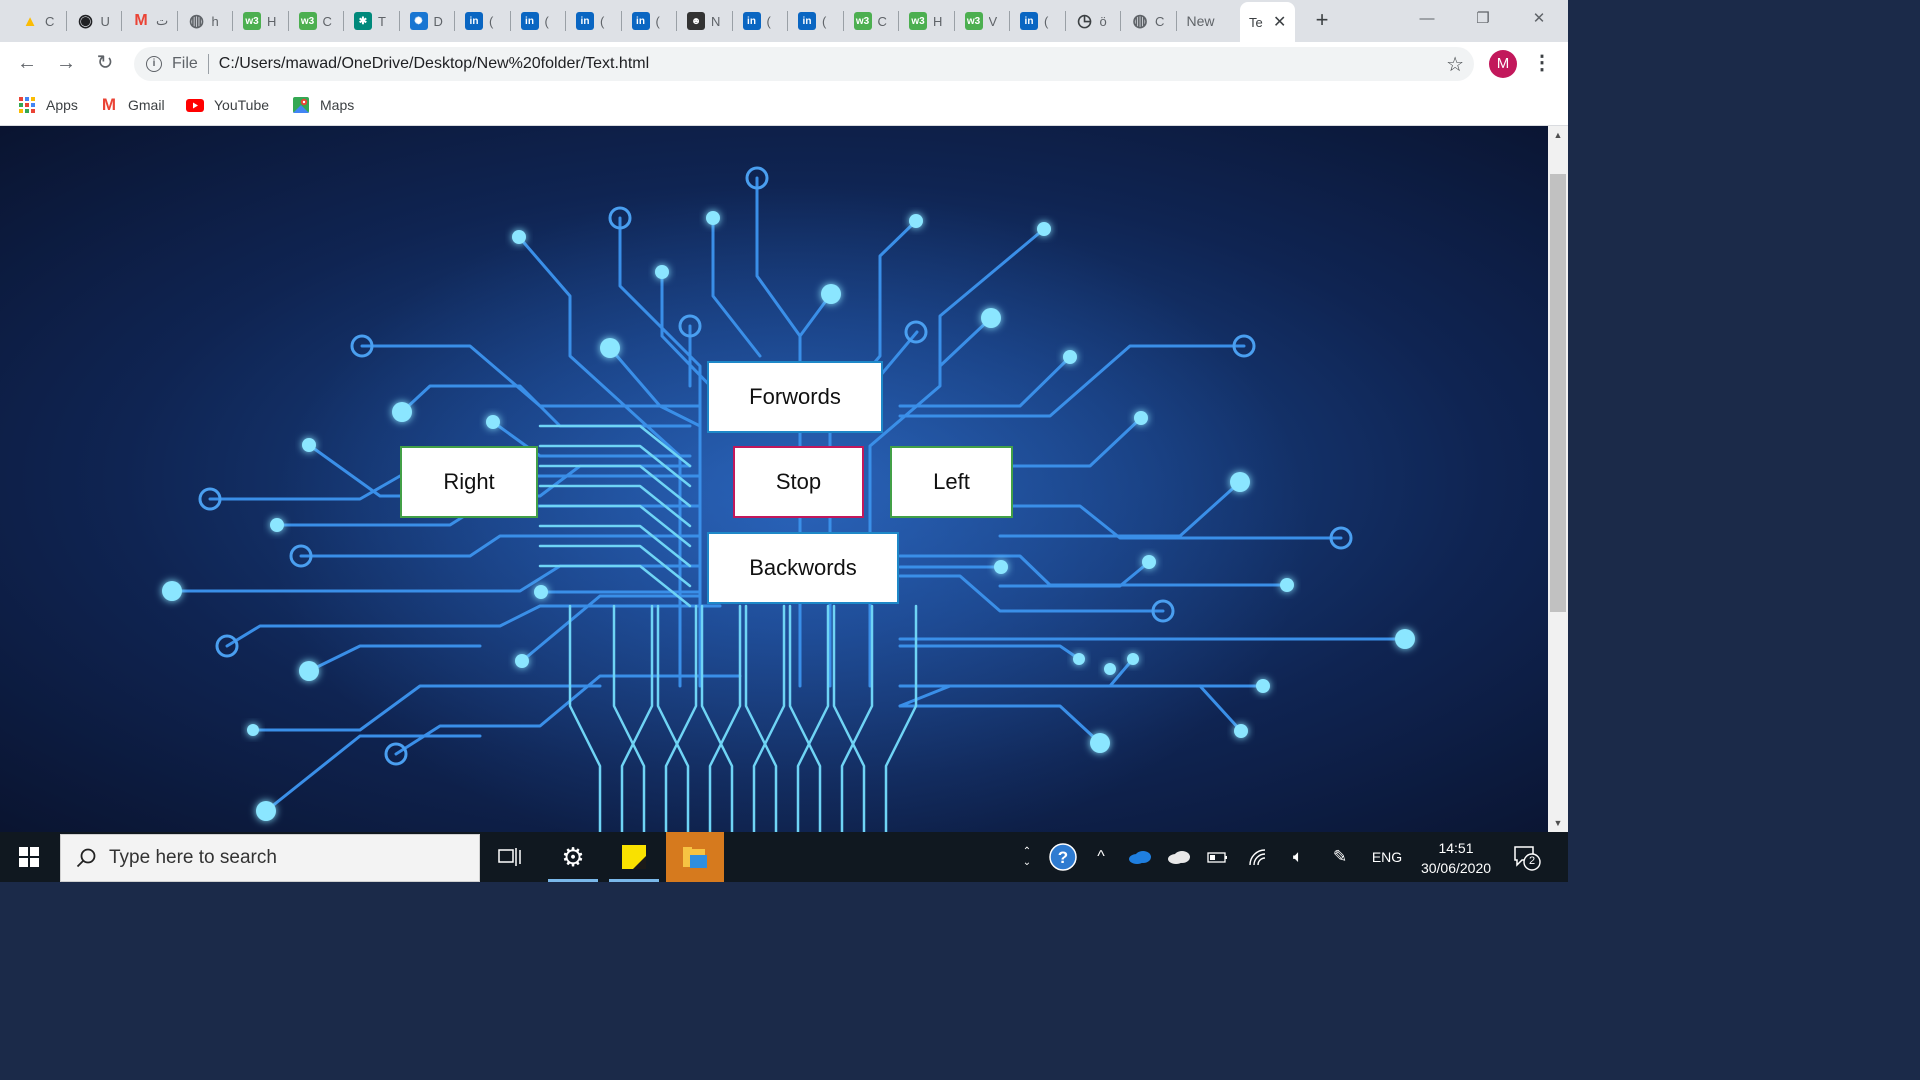  What do you see at coordinates (154, 64) in the screenshot?
I see `info-icon: i` at bounding box center [154, 64].